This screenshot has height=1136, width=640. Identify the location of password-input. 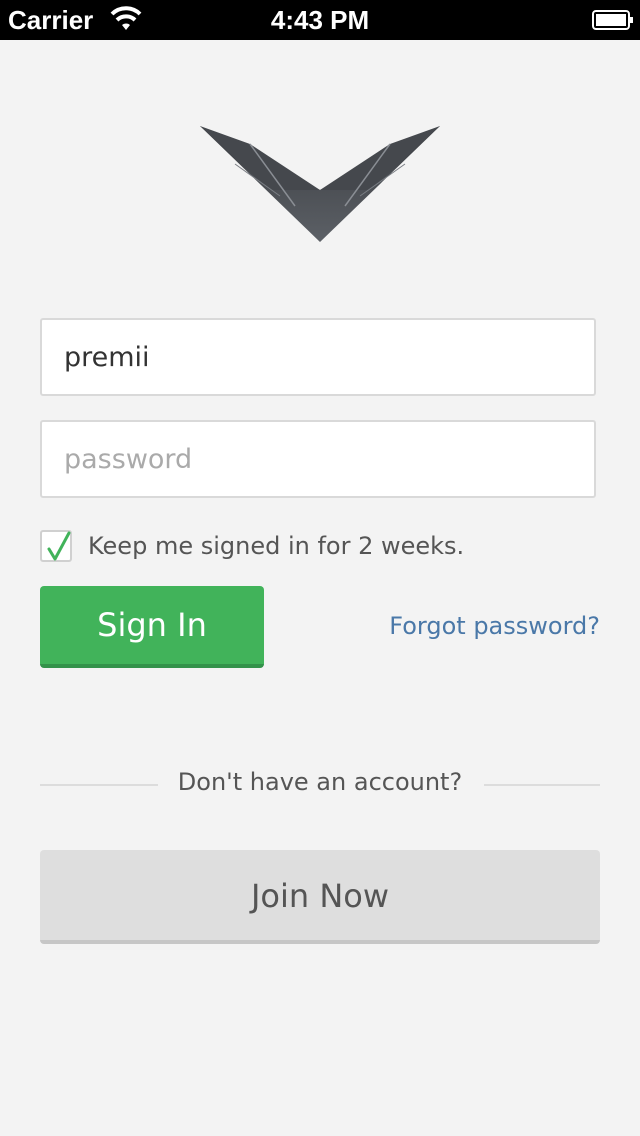
(319, 459).